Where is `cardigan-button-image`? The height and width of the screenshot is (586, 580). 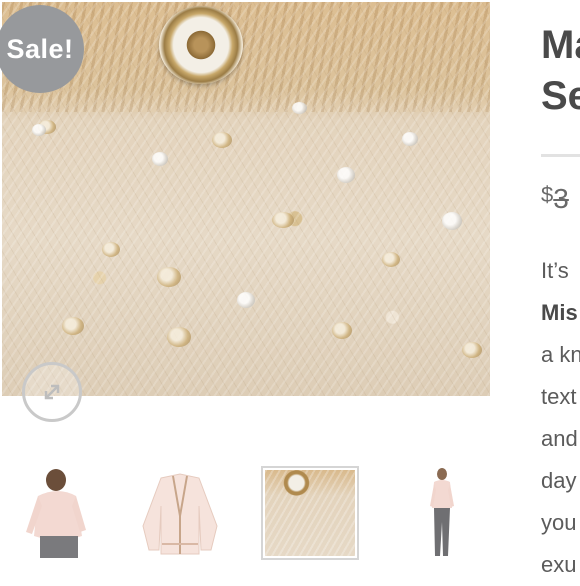 cardigan-button-image is located at coordinates (201, 45).